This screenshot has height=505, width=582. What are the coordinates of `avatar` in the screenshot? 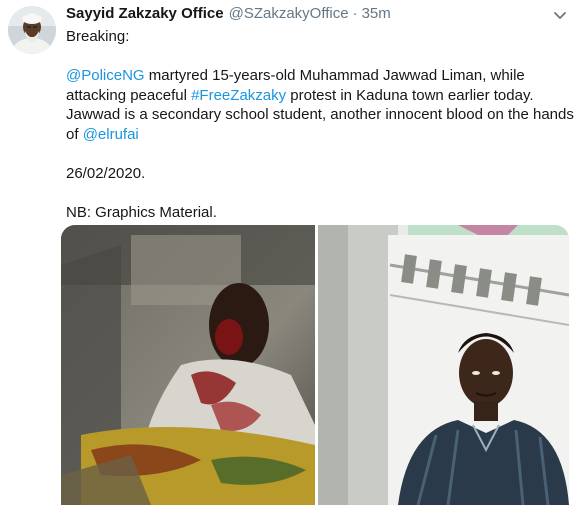 It's located at (32, 30).